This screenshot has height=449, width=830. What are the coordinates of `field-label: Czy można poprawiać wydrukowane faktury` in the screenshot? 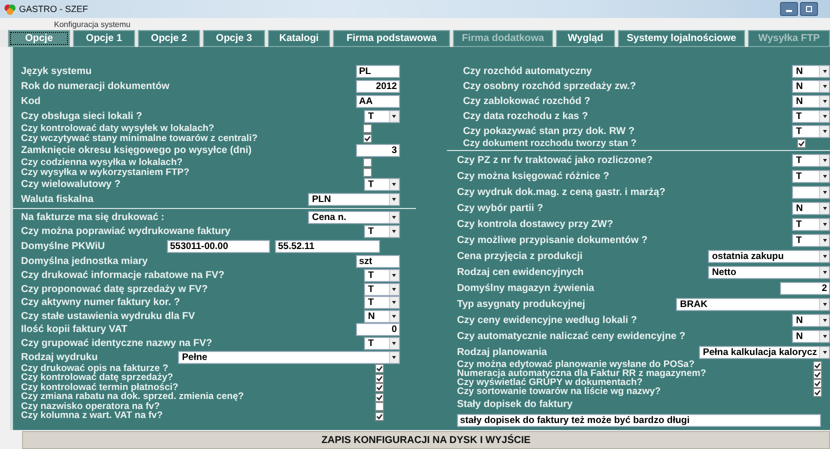 It's located at (126, 231).